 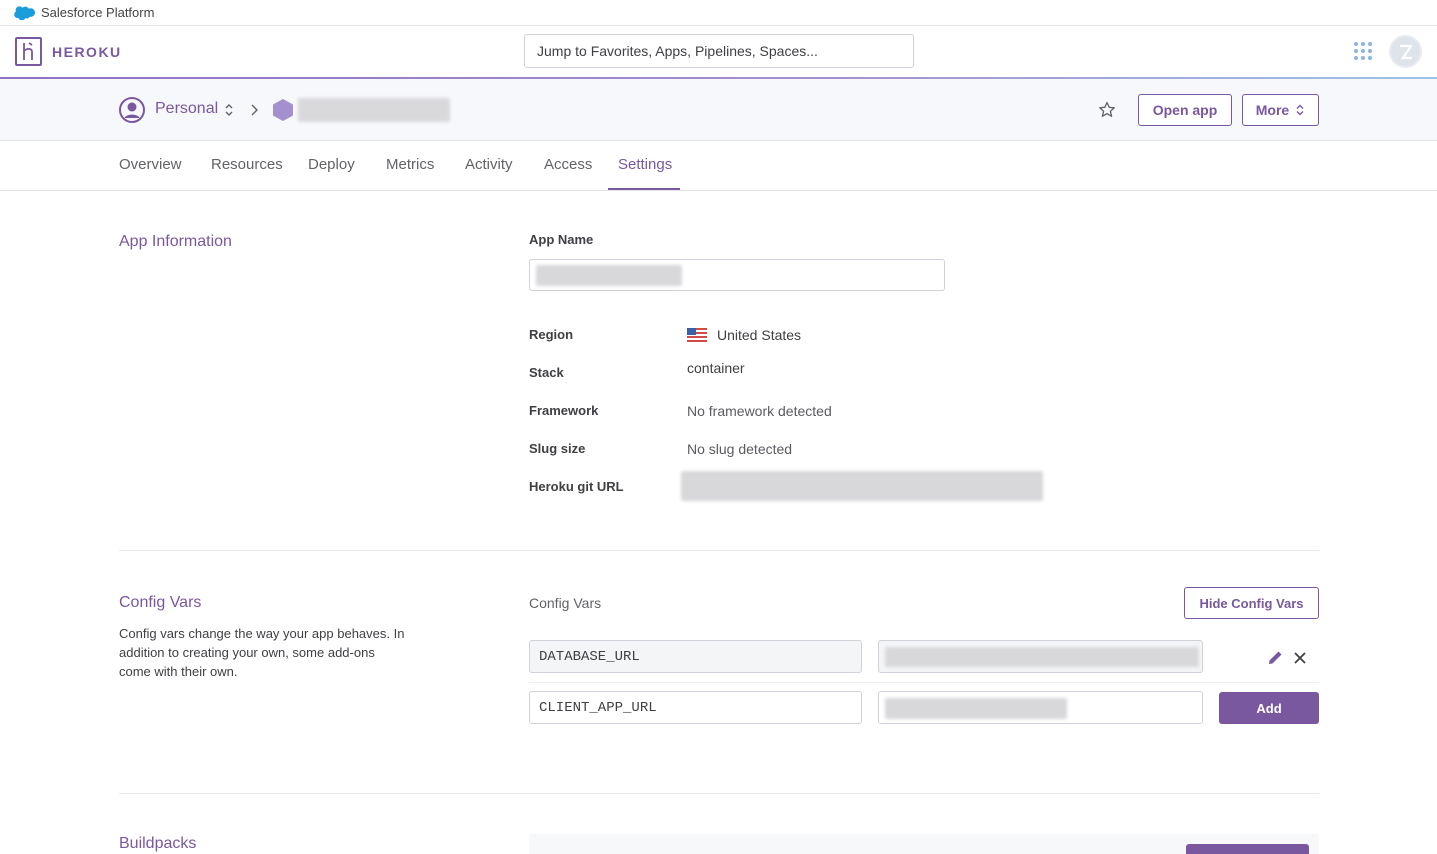 I want to click on app-name-input, so click(x=737, y=275).